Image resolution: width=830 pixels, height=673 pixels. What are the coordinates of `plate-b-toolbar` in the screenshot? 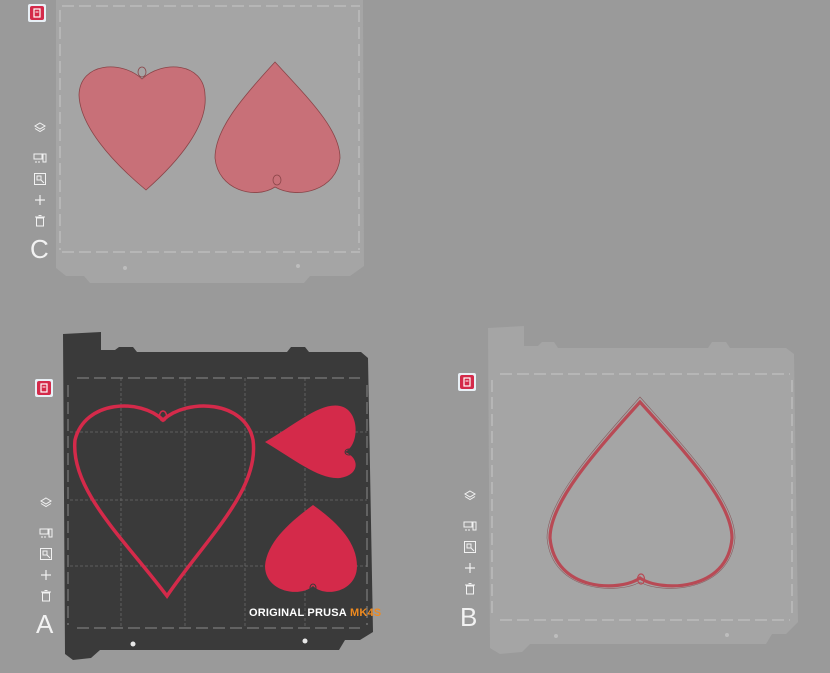 It's located at (470, 543).